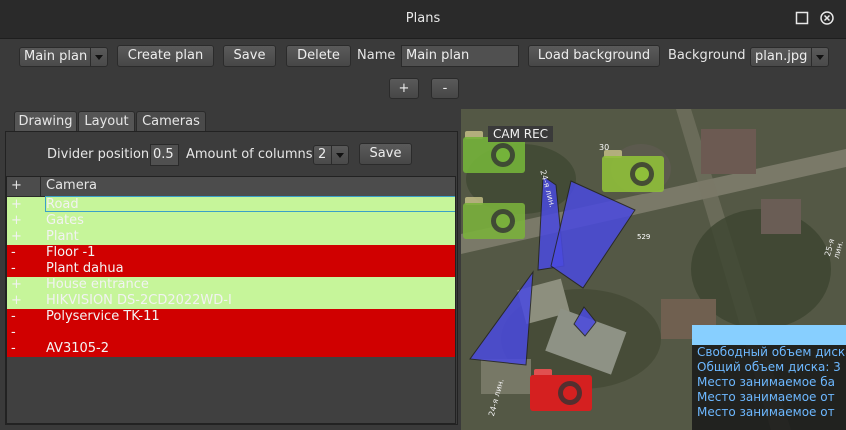 Image resolution: width=846 pixels, height=430 pixels. I want to click on amount-of-columns-label: Amount of columns, so click(249, 154).